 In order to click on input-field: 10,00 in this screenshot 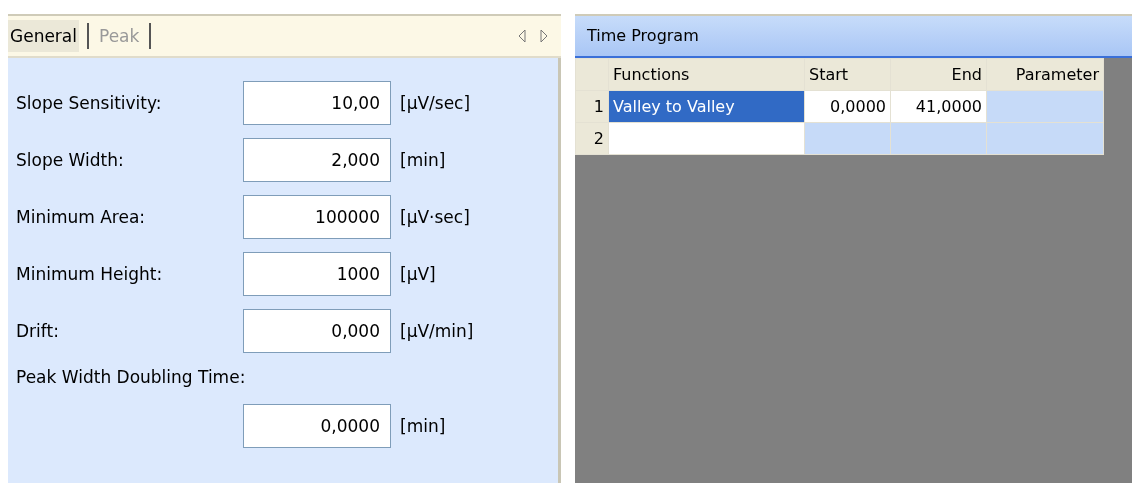, I will do `click(317, 102)`.